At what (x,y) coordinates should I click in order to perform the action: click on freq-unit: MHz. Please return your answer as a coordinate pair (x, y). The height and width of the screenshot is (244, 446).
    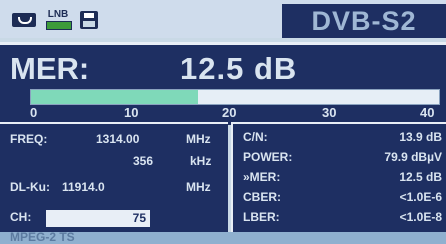
    Looking at the image, I should click on (198, 139).